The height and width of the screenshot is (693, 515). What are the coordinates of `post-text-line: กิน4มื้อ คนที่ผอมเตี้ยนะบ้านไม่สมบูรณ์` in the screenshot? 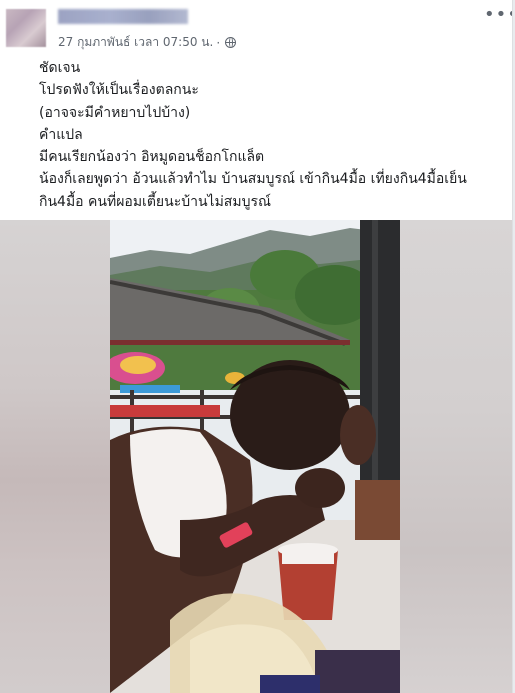 It's located at (155, 201).